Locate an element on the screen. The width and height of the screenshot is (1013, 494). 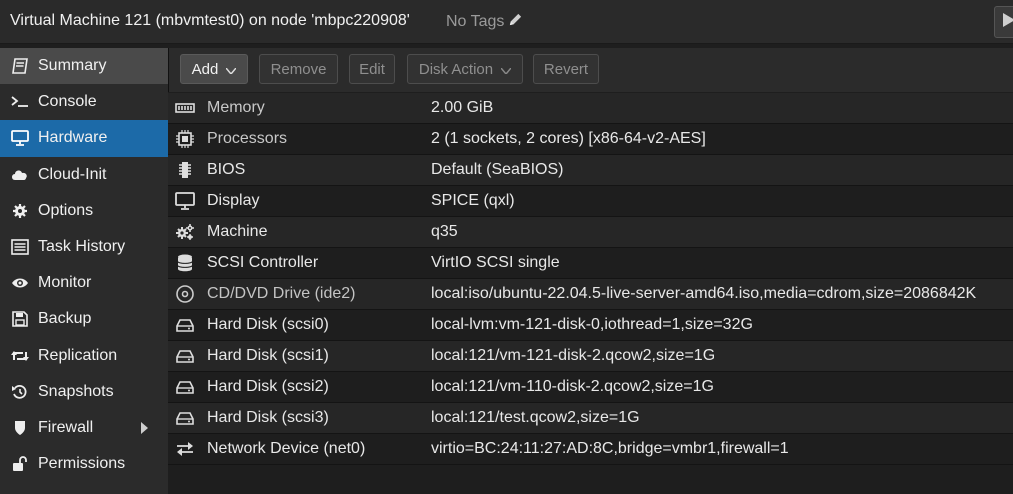
sidebar-item-summary: Summary is located at coordinates (84, 66).